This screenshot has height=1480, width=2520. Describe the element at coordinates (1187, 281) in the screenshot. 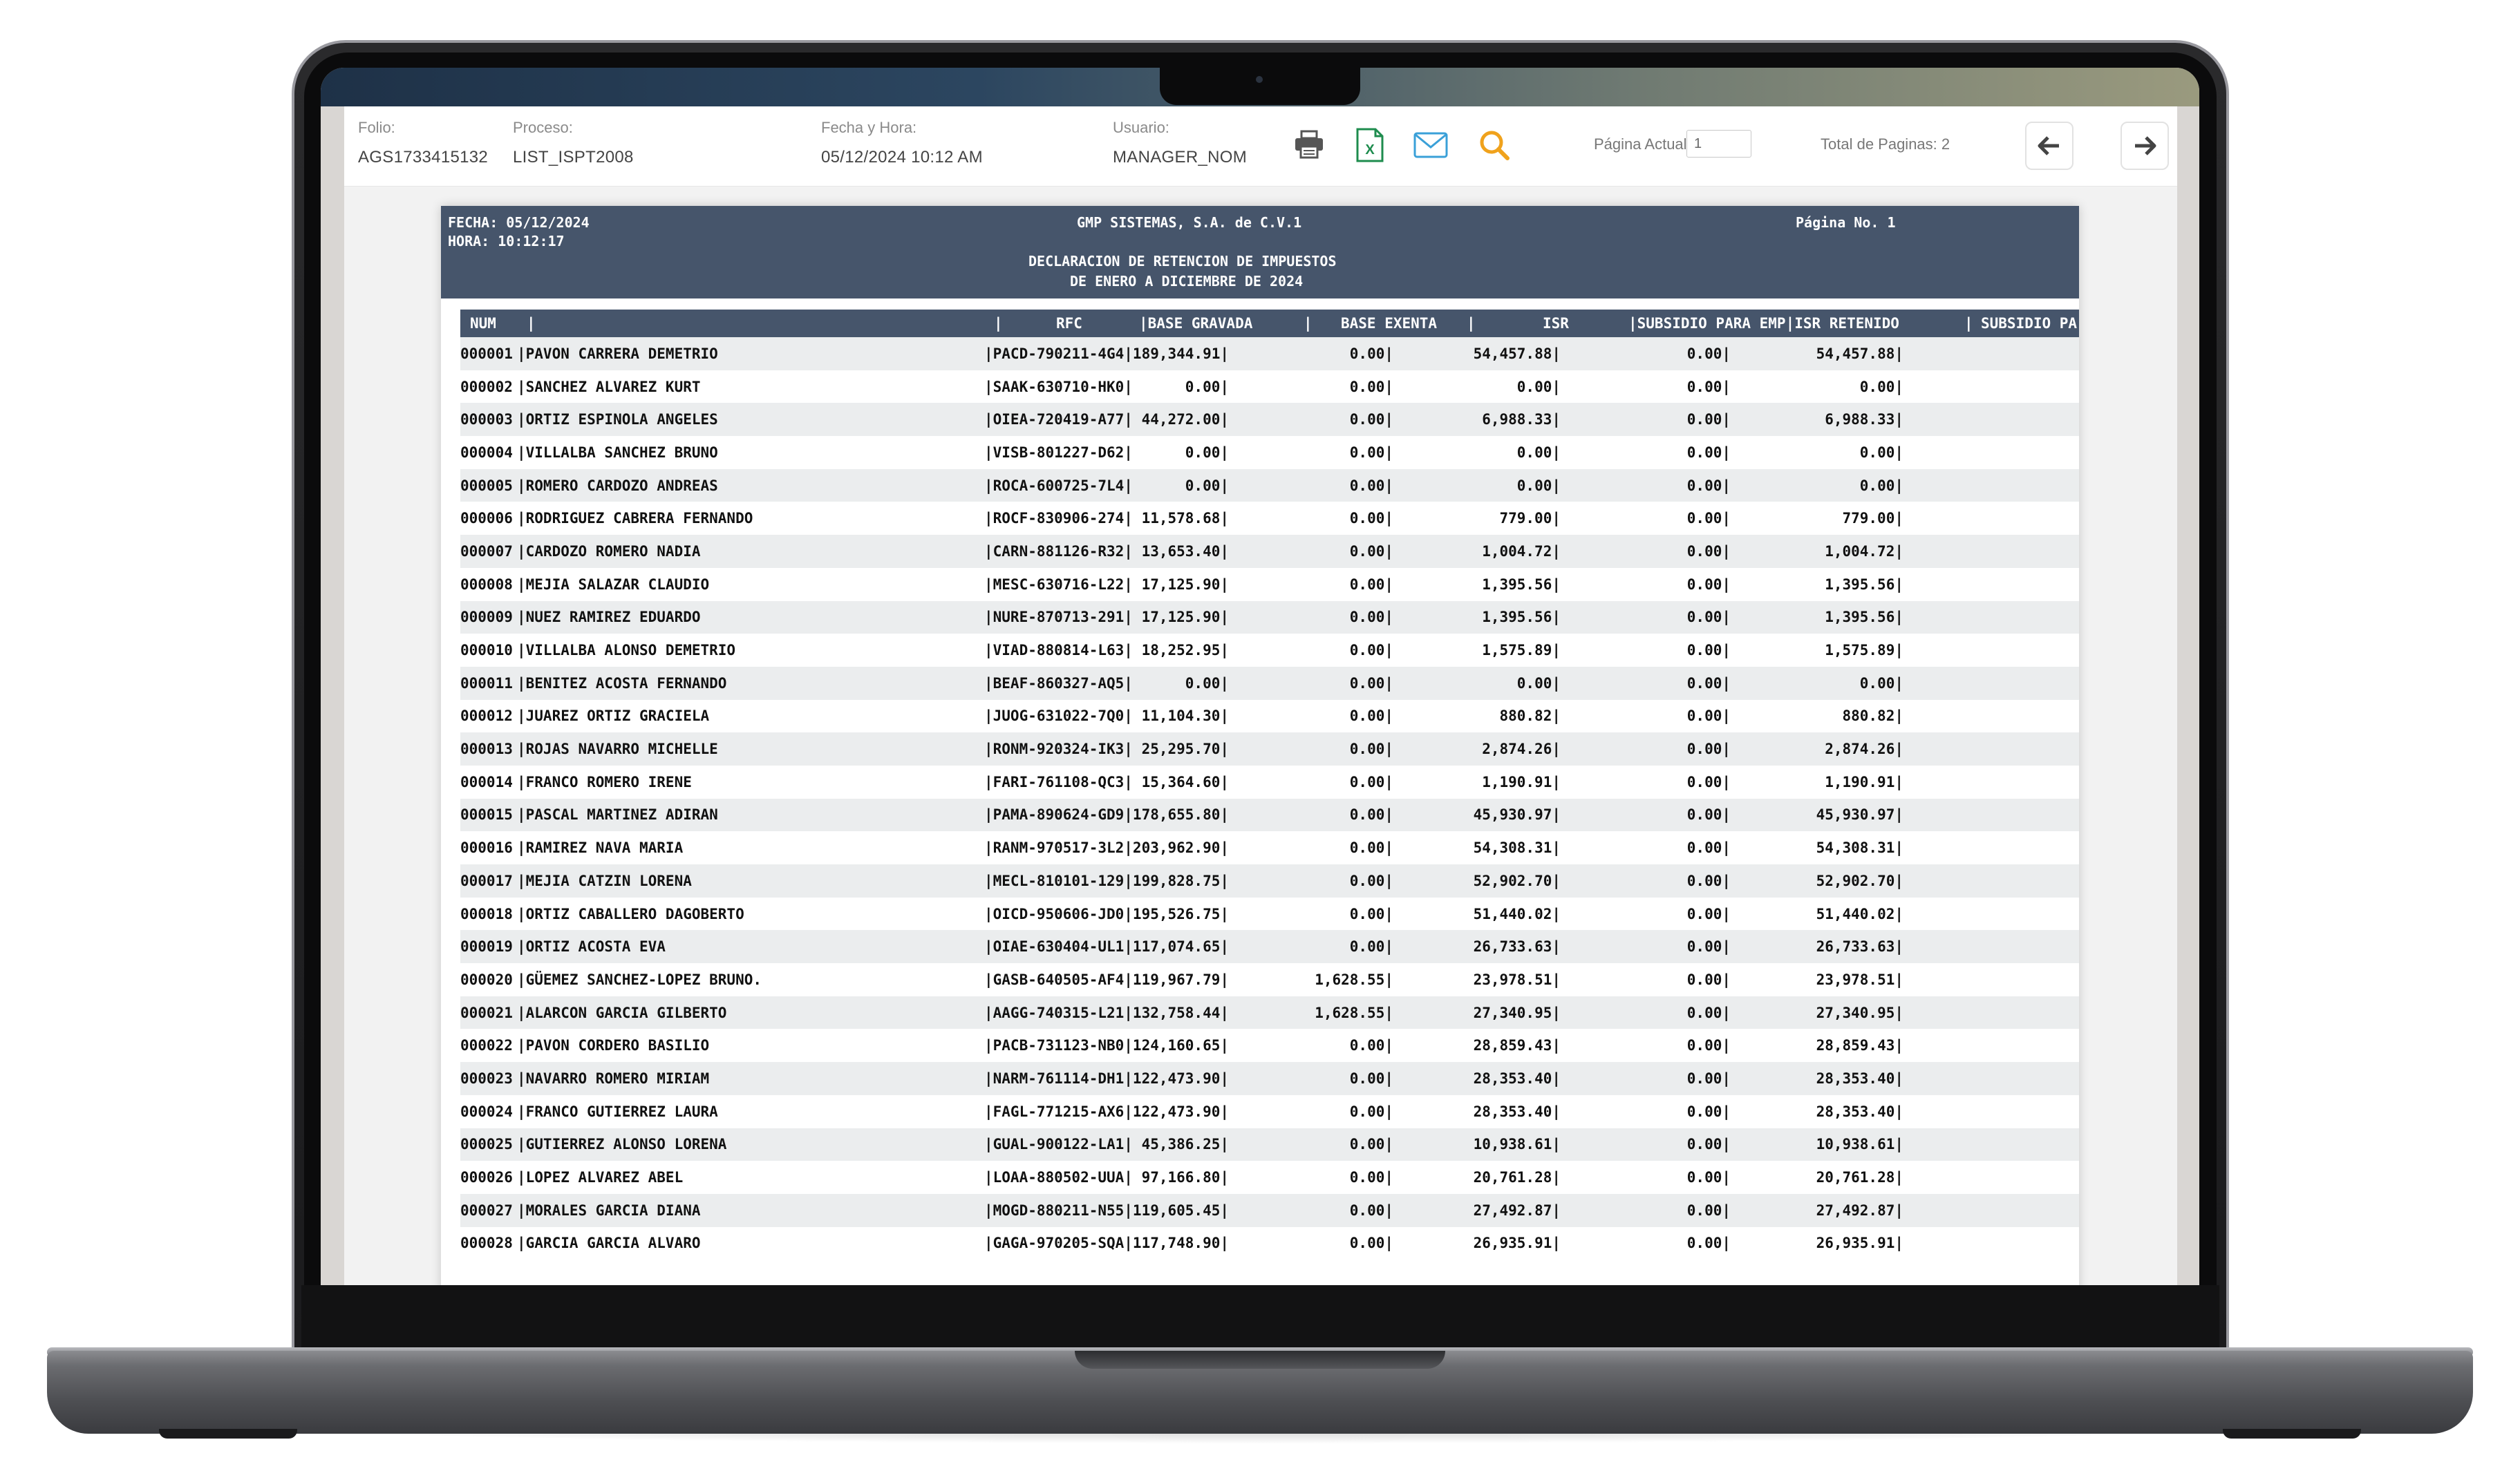

I see `report-subtitle: DE ENERO A DICIEMBRE DE 2024` at that location.